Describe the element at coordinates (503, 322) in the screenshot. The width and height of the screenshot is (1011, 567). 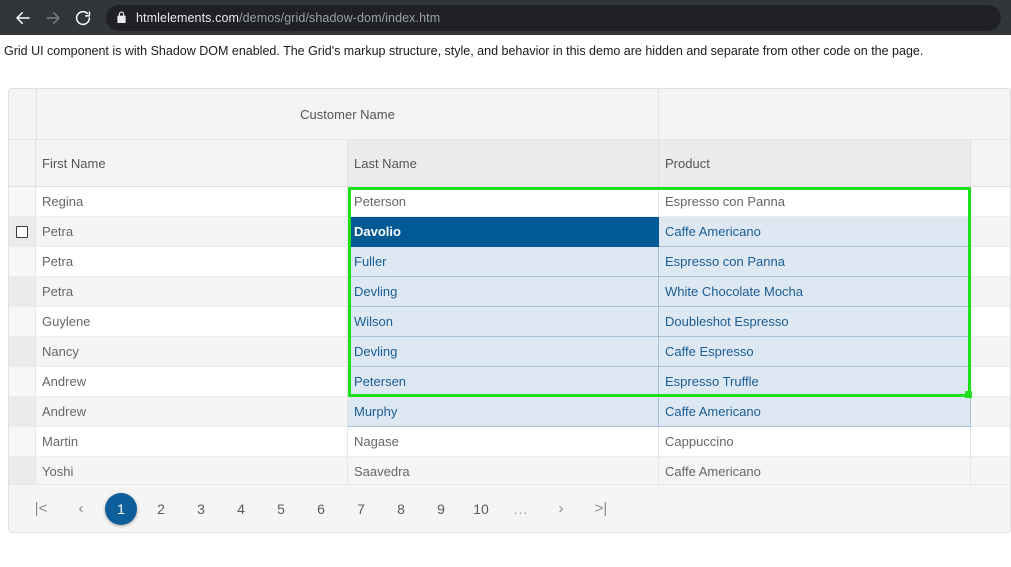
I see `cell-last-name: Wilson` at that location.